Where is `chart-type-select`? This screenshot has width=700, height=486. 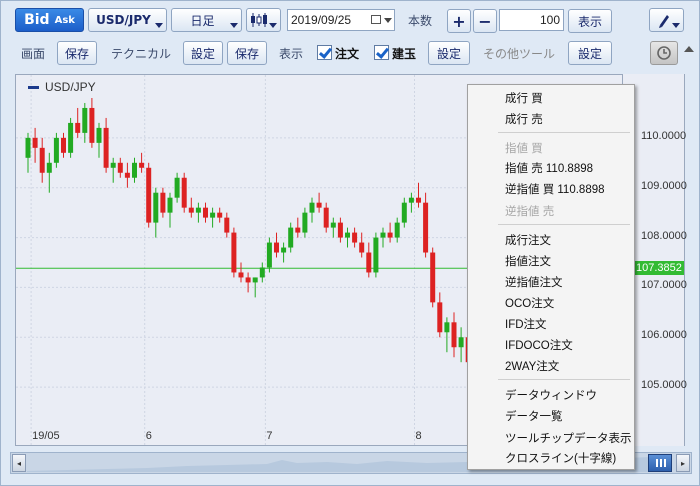
chart-type-select is located at coordinates (263, 20).